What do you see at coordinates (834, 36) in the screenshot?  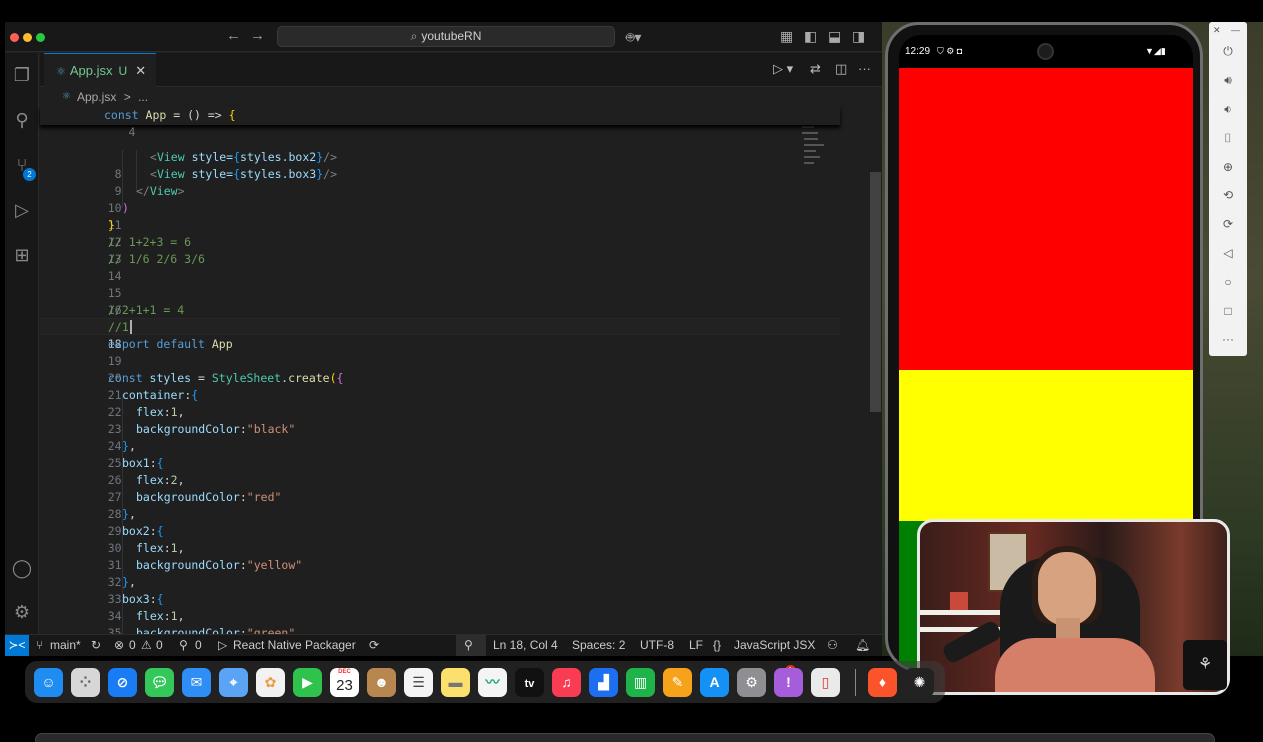 I see `toggle-panel-icon: ⬓` at bounding box center [834, 36].